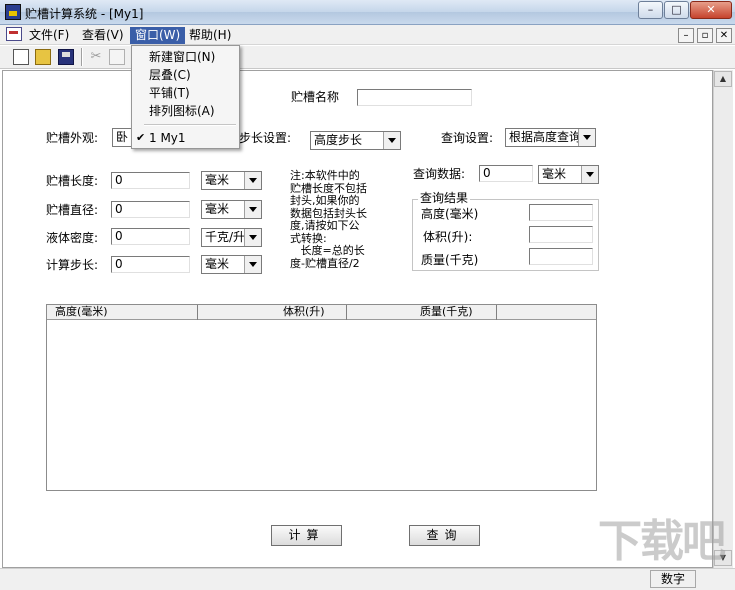  Describe the element at coordinates (72, 210) in the screenshot. I see `tank-diameter-label: 贮槽直径:` at that location.